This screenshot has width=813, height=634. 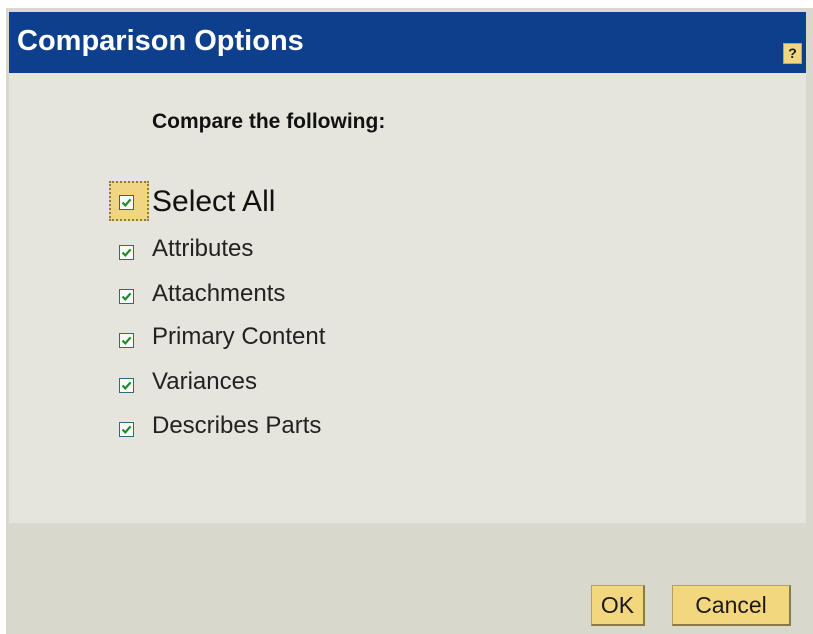 What do you see at coordinates (792, 53) in the screenshot?
I see `help-icon: ?` at bounding box center [792, 53].